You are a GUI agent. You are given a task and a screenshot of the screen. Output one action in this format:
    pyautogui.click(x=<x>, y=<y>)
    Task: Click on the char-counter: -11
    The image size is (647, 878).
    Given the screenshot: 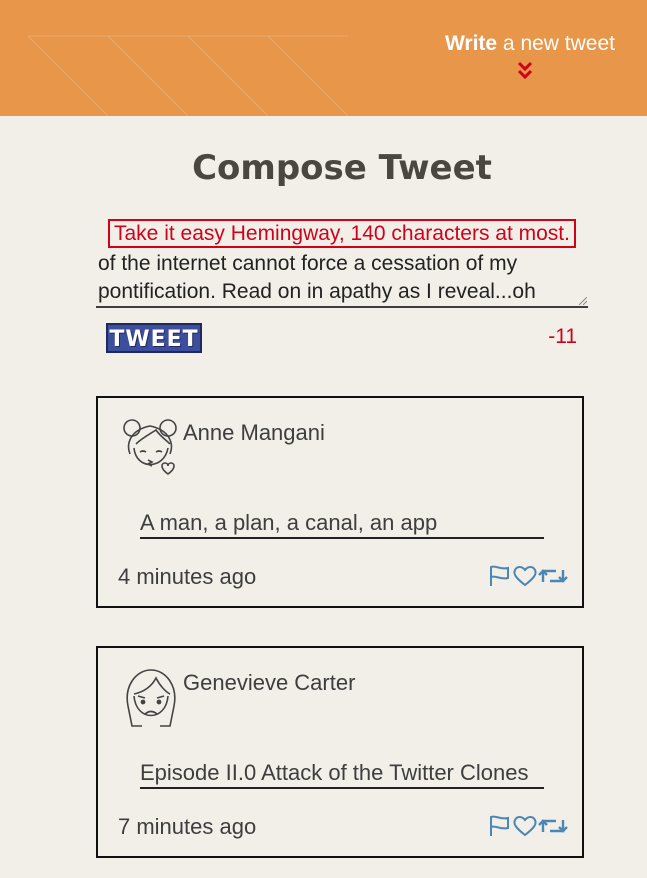 What is the action you would take?
    pyautogui.click(x=562, y=336)
    